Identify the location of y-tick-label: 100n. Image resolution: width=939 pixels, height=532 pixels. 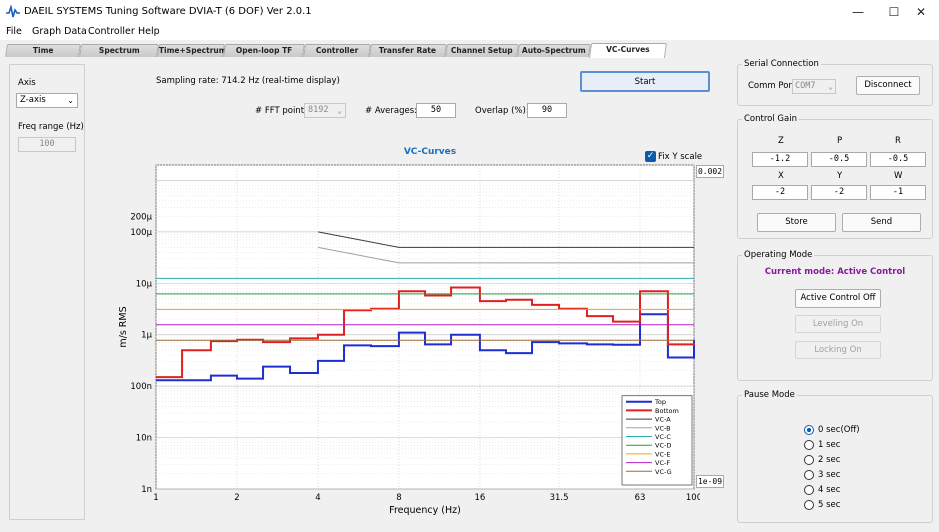
(141, 387).